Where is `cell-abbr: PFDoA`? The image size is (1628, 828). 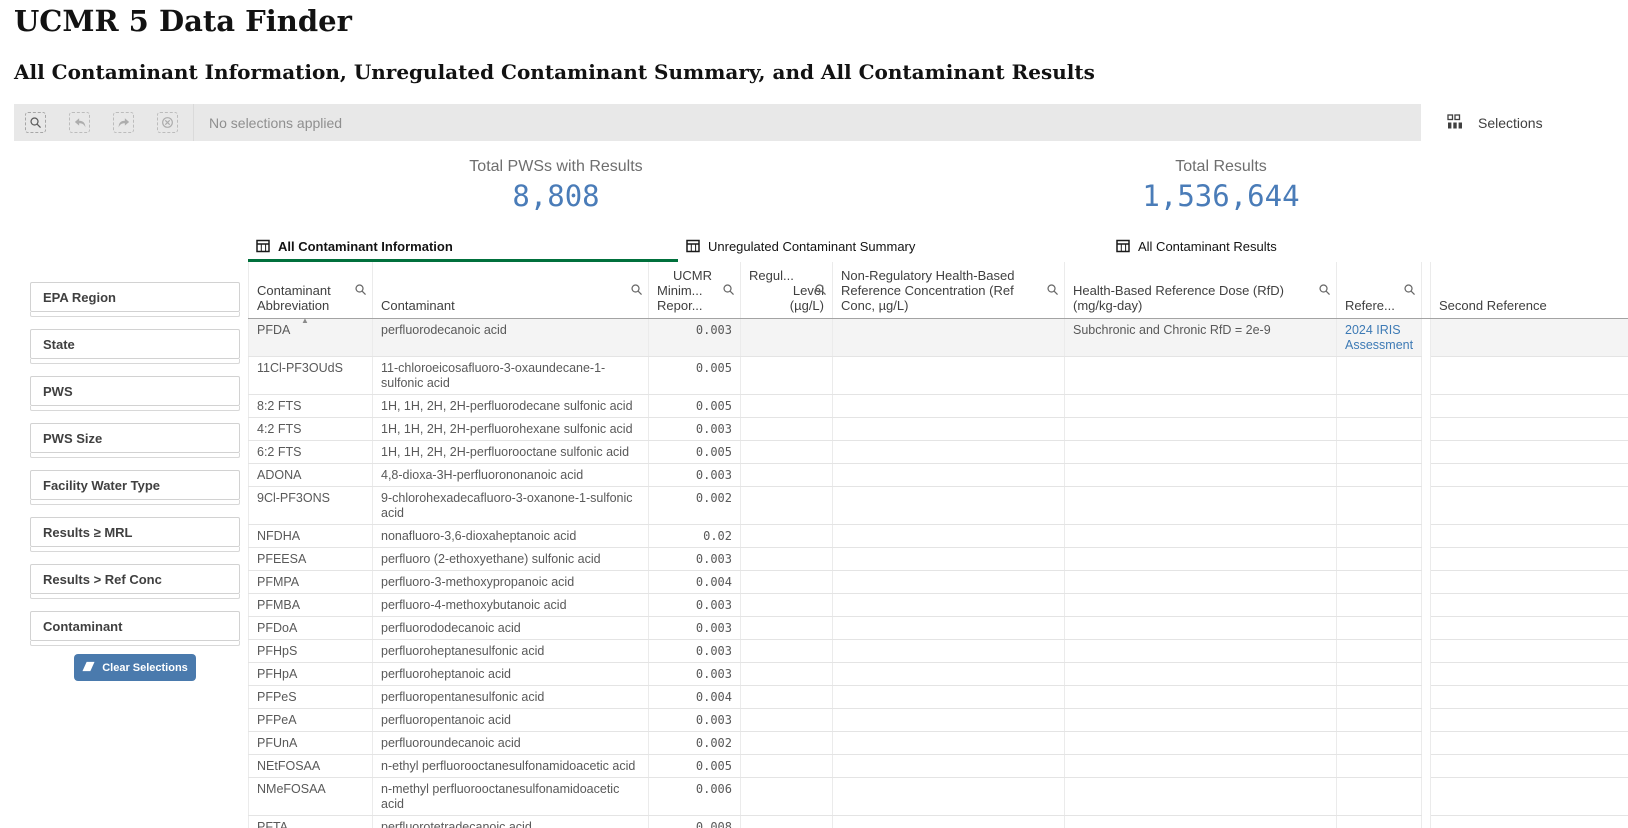
cell-abbr: PFDoA is located at coordinates (310, 628).